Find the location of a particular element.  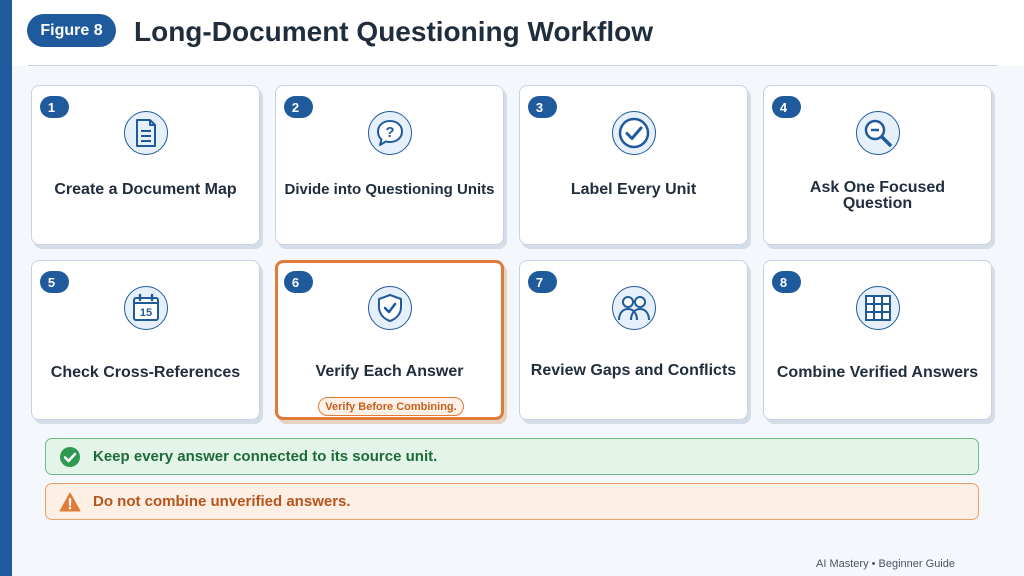

step-label: Review Gaps and Conflicts is located at coordinates (633, 370).